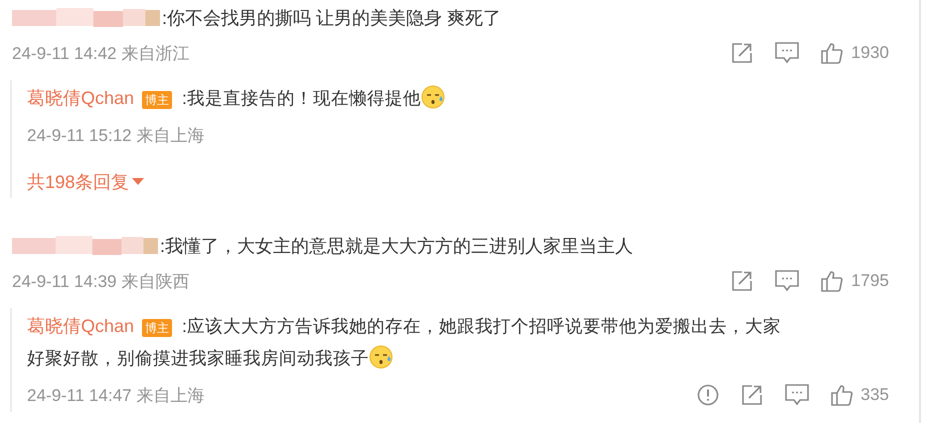 Image resolution: width=925 pixels, height=423 pixels. What do you see at coordinates (101, 281) in the screenshot?
I see `comment-meta: 24-9-11 14:39 来自陕西` at bounding box center [101, 281].